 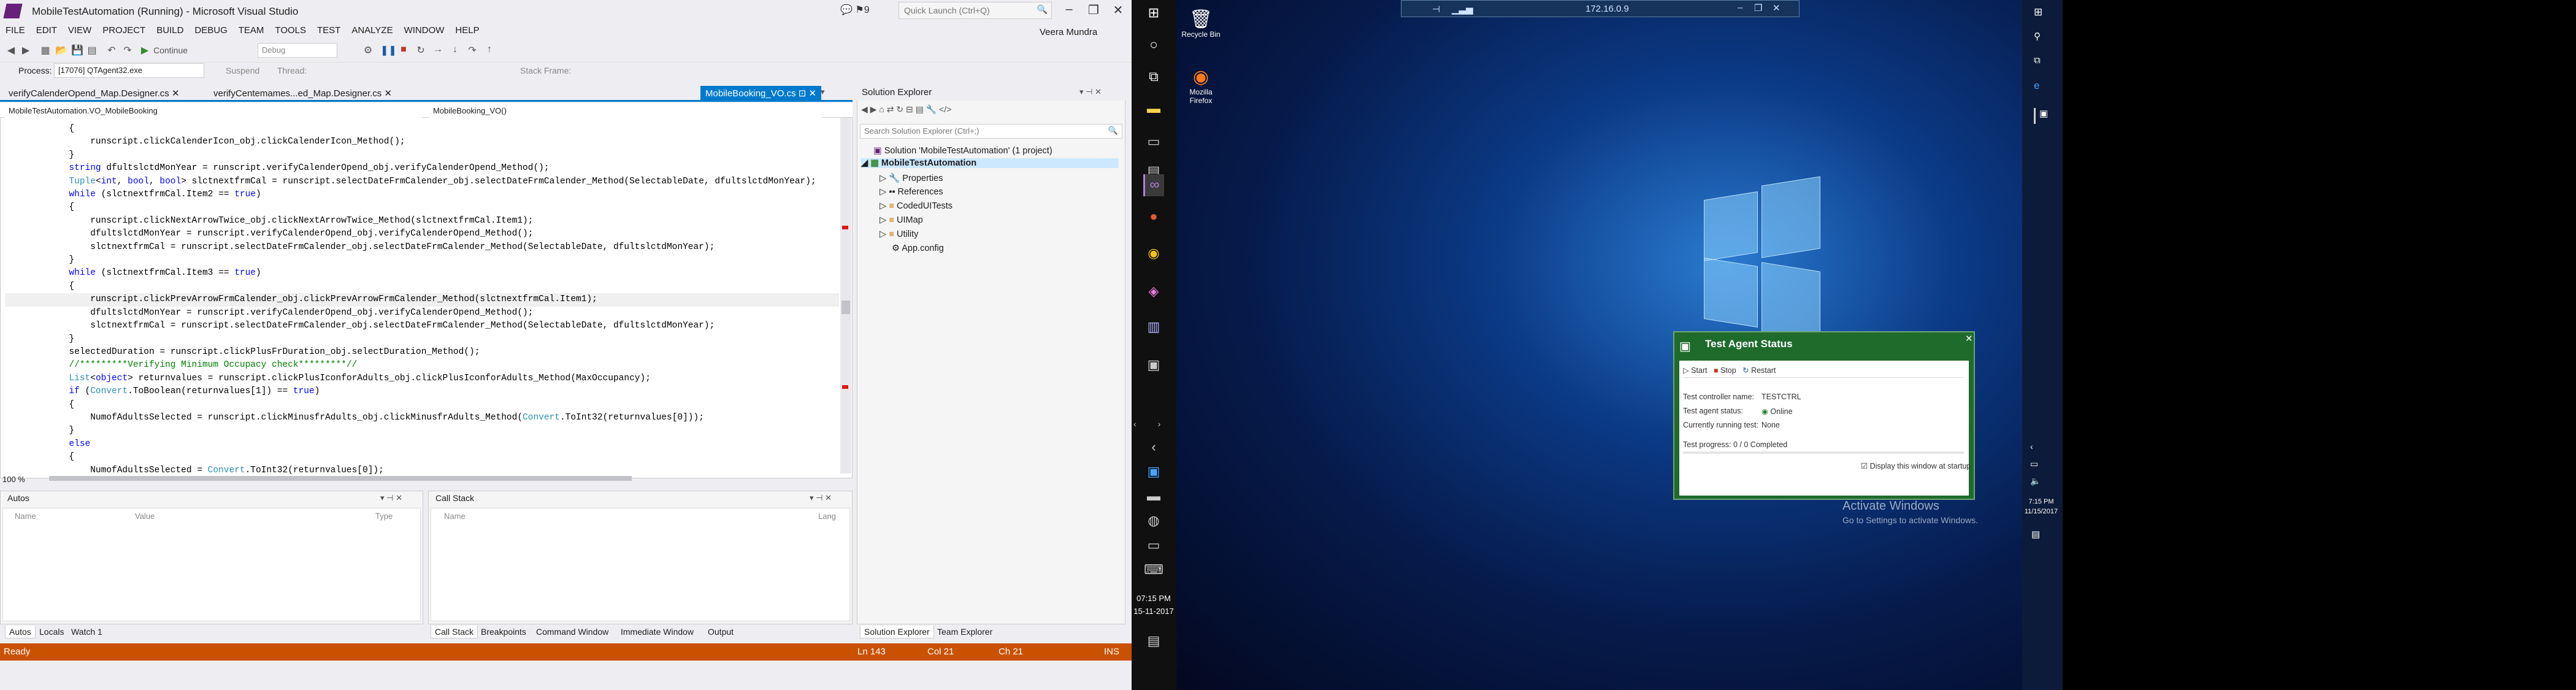 What do you see at coordinates (1069, 9) in the screenshot?
I see `minimize-button: –` at bounding box center [1069, 9].